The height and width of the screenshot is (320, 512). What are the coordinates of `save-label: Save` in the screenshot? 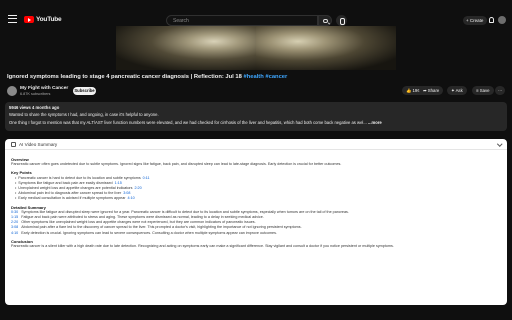 It's located at (484, 90).